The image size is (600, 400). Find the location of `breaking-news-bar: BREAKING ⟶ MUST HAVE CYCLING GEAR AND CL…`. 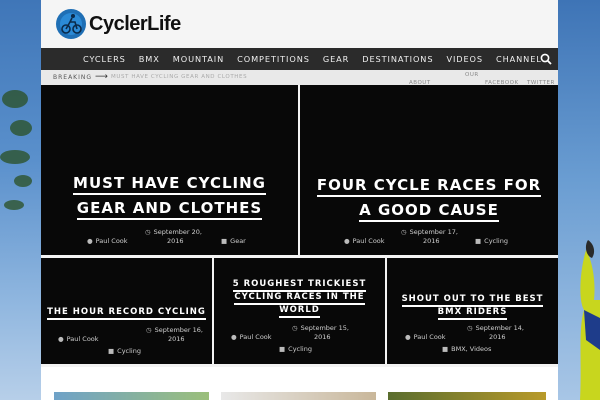

breaking-news-bar: BREAKING ⟶ MUST HAVE CYCLING GEAR AND CL… is located at coordinates (299, 78).